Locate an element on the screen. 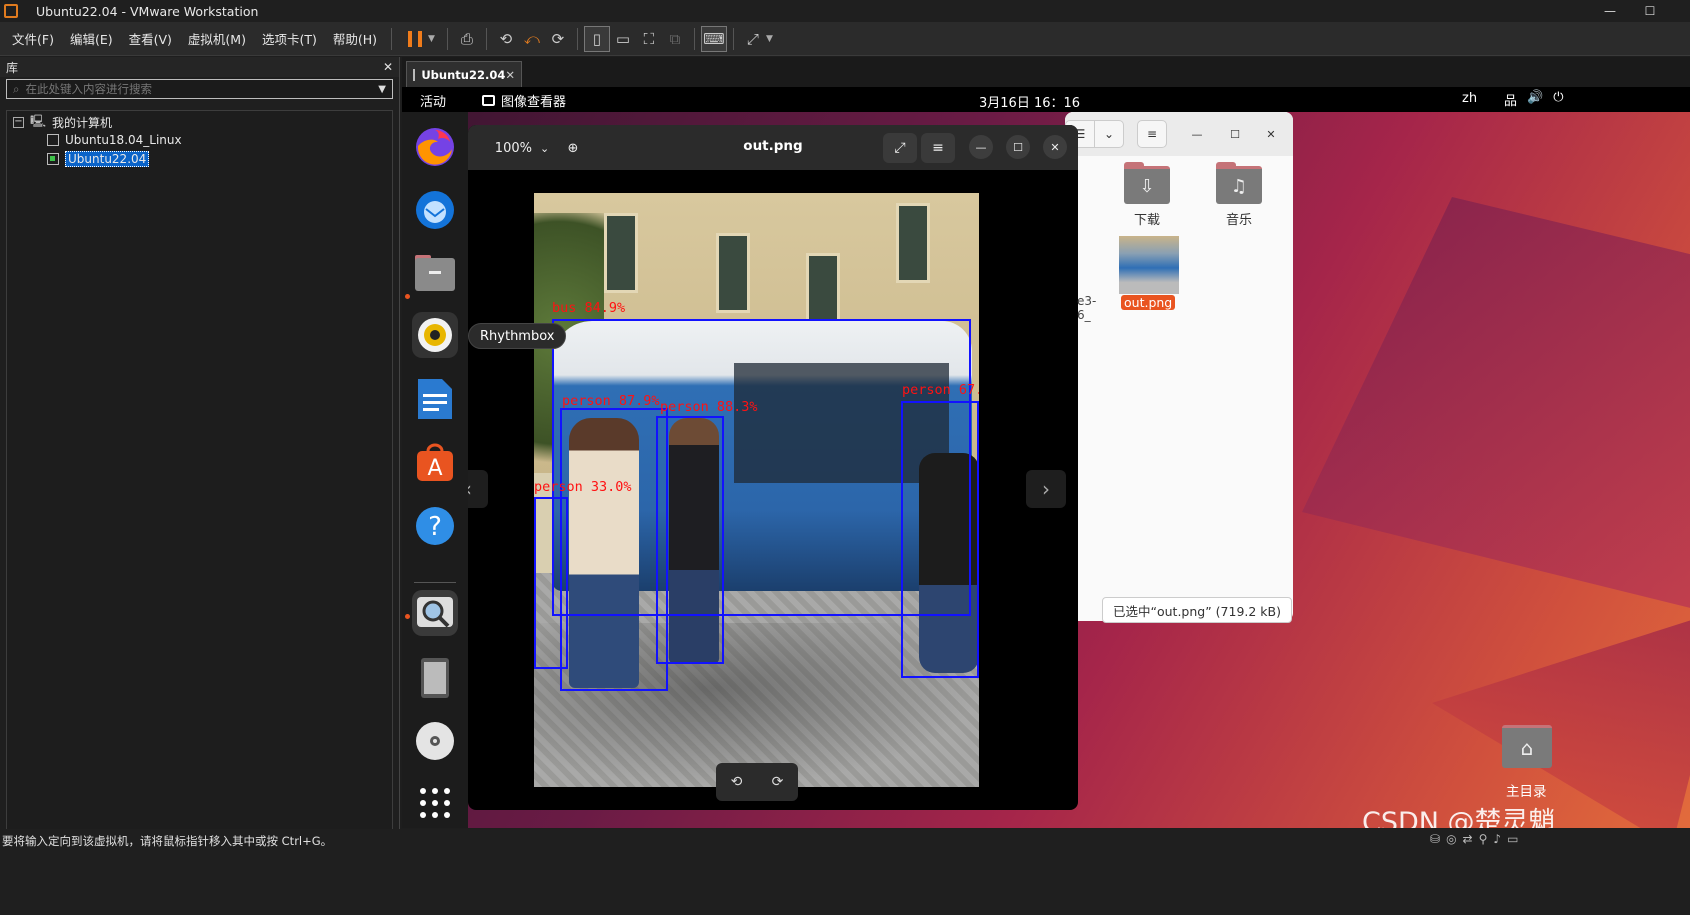 This screenshot has height=915, width=1690. tree-item-label: Ubuntu22.04 is located at coordinates (107, 159).